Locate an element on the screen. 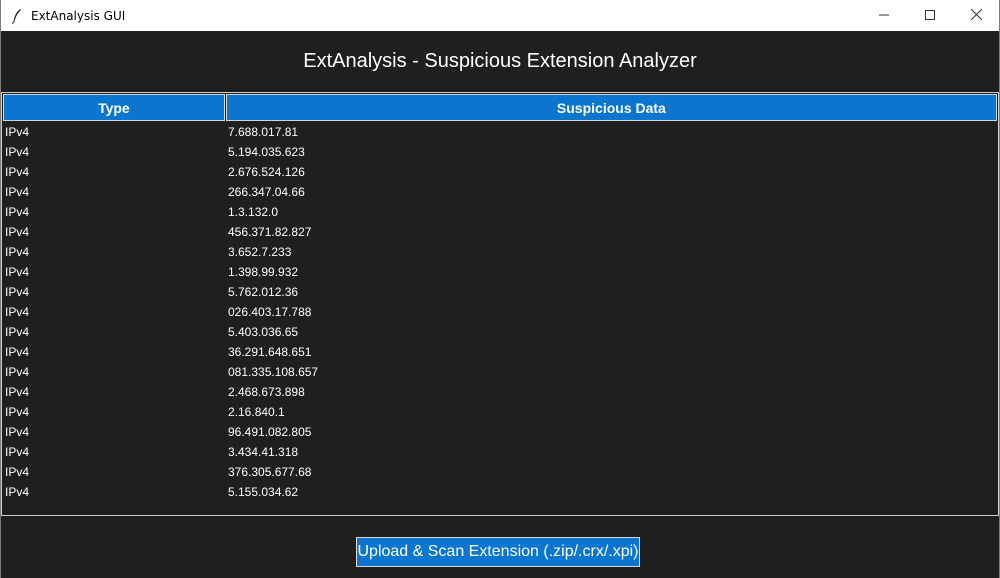  table-row: IPv4 5.403.036.65 is located at coordinates (500, 332).